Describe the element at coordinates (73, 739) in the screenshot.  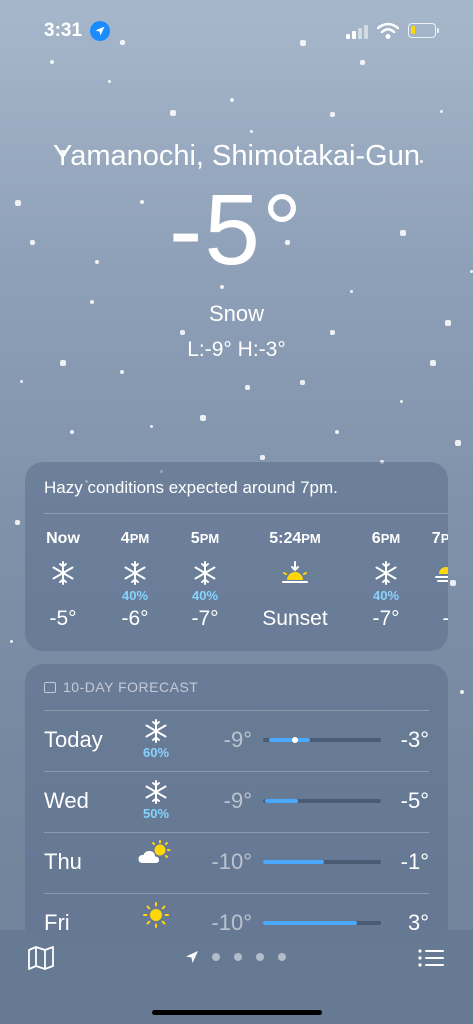
I see `day-name: Today` at that location.